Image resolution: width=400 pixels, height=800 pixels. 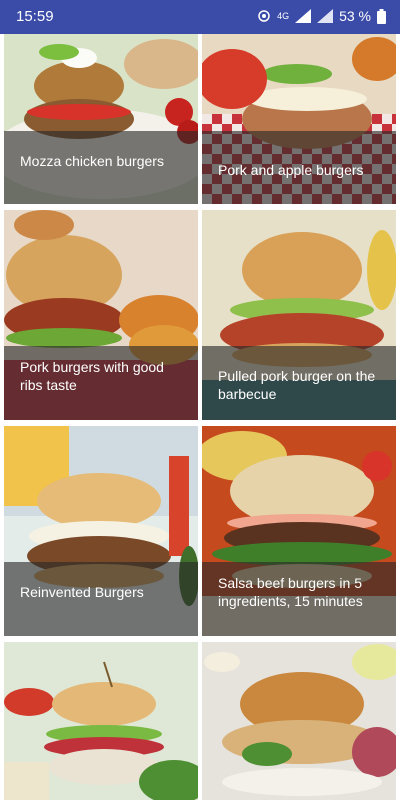 What do you see at coordinates (101, 531) in the screenshot?
I see `recipe-card-5: Reinvented Burgers` at bounding box center [101, 531].